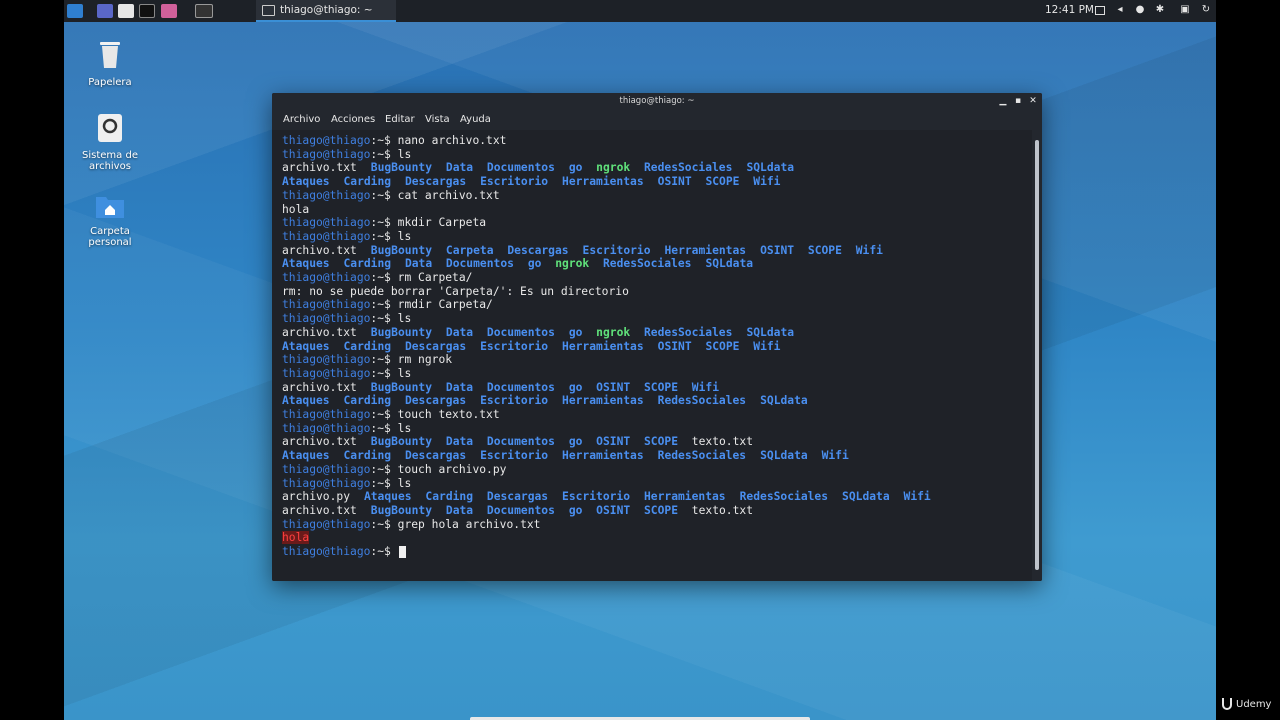 The height and width of the screenshot is (720, 1280). What do you see at coordinates (110, 237) in the screenshot?
I see `desktop-icon-label: Carpeta personal` at bounding box center [110, 237].